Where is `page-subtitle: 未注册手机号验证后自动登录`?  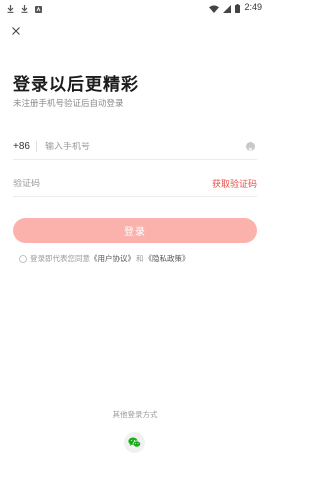
page-subtitle: 未注册手机号验证后自动登录 is located at coordinates (68, 104).